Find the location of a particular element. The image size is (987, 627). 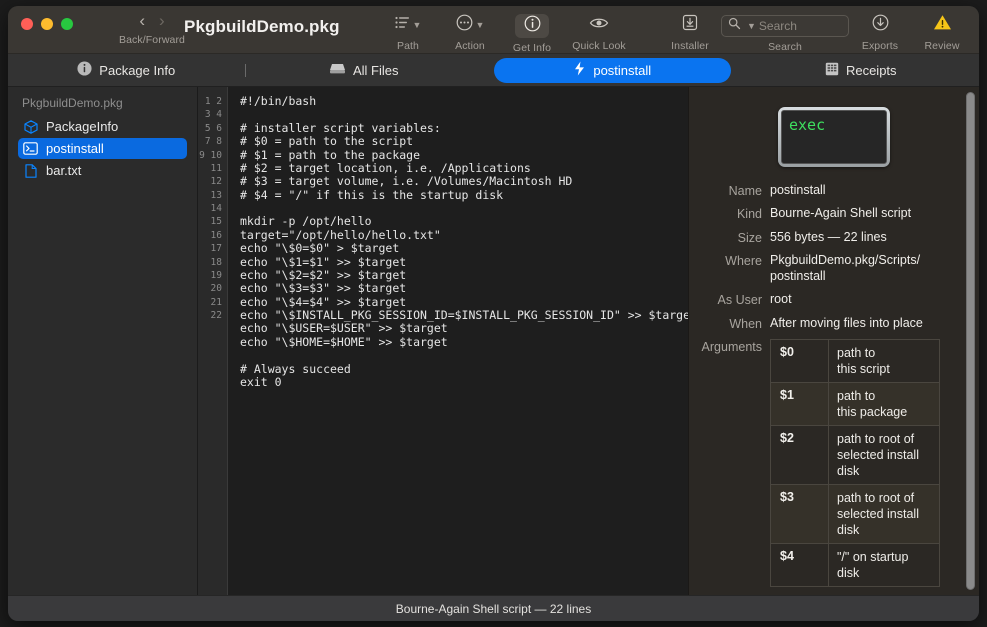

sidebar-item-packageinfo-label: PackageInfo is located at coordinates (82, 126).